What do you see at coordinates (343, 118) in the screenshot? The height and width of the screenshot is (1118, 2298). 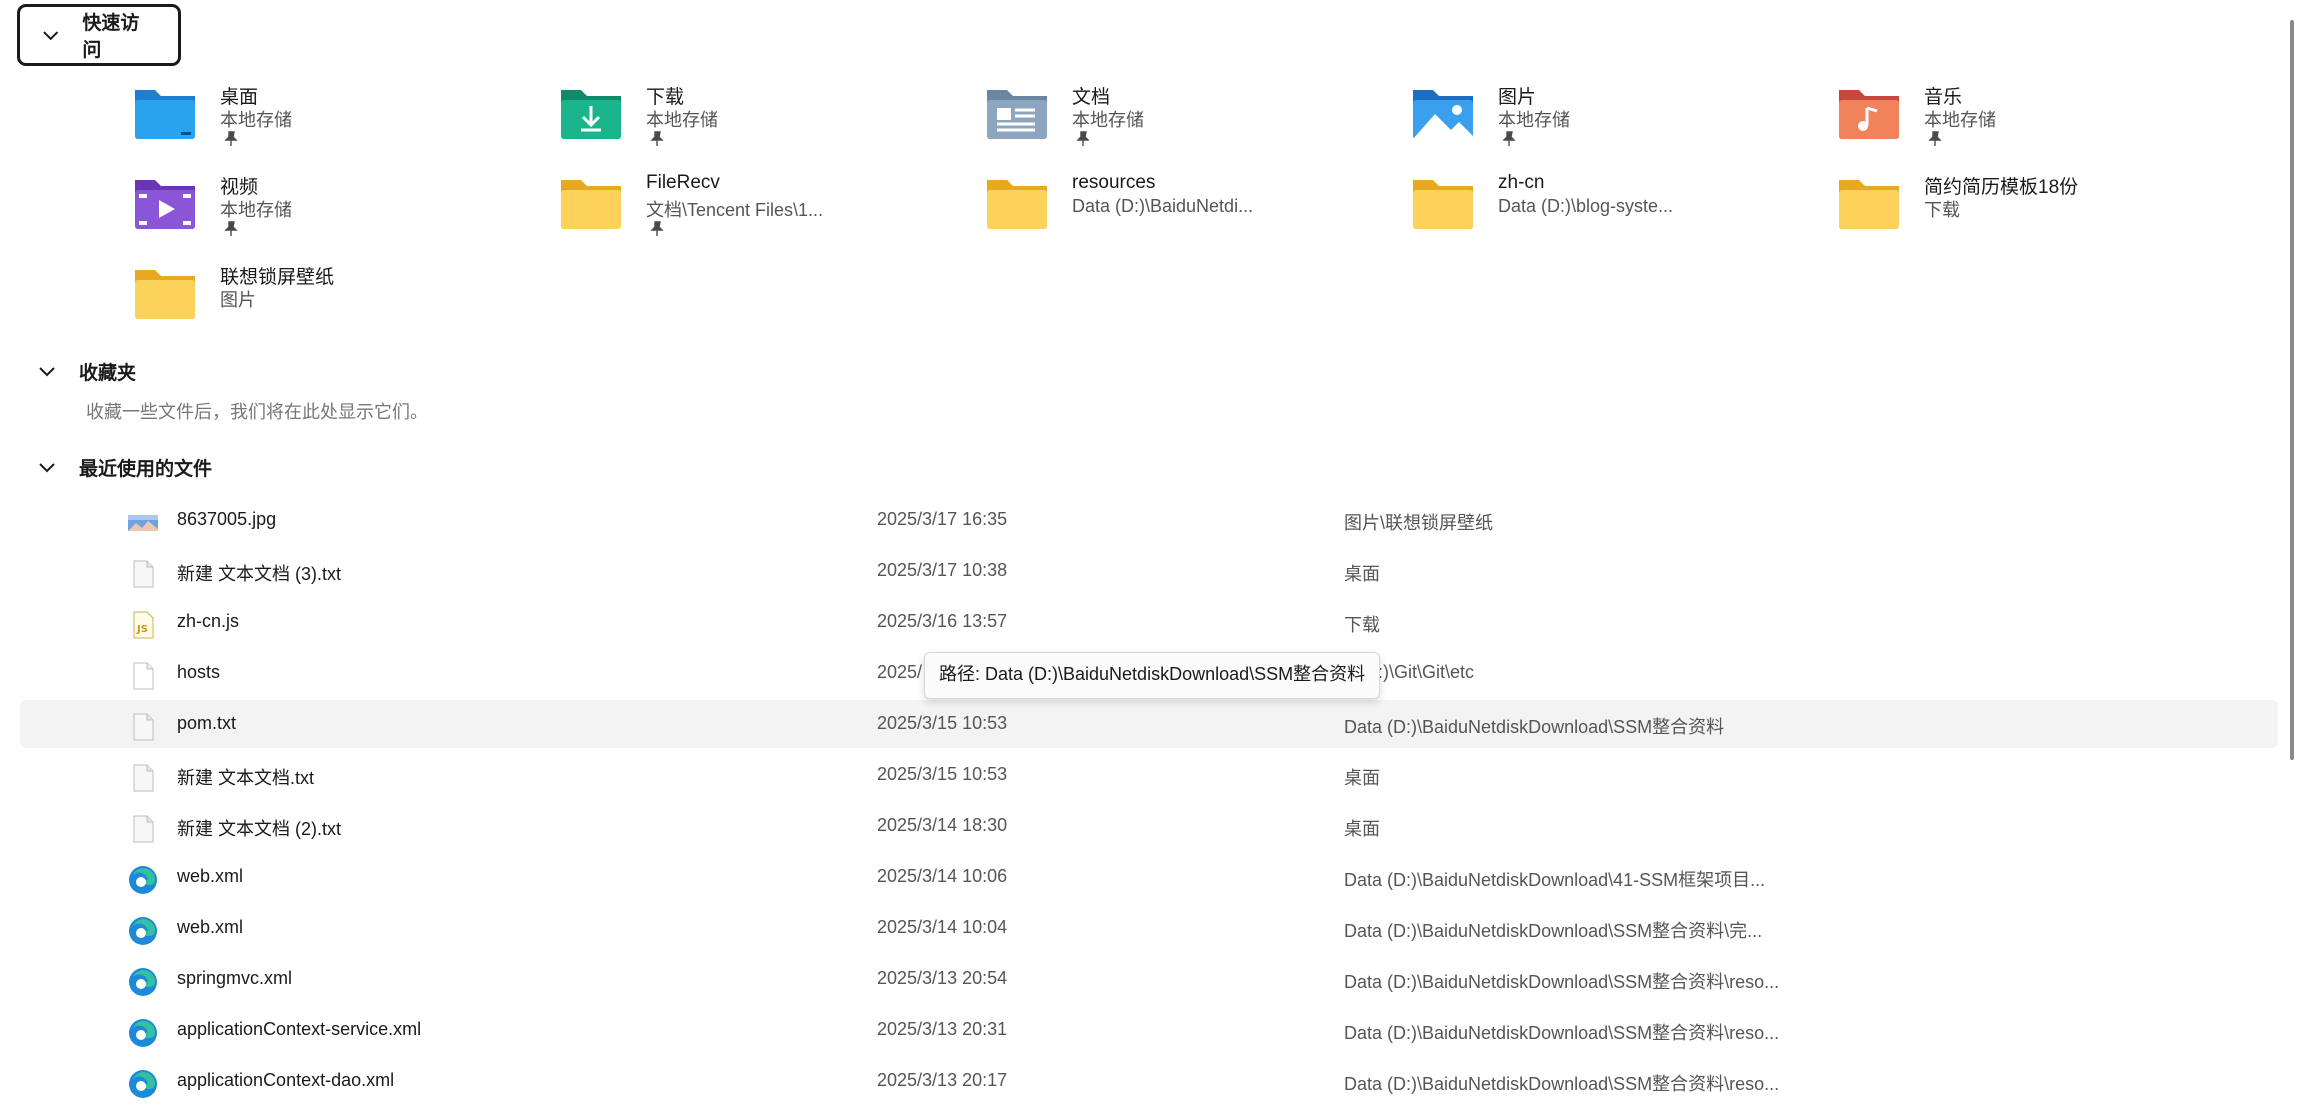 I see `quick-access-item: 桌面 本地存储` at bounding box center [343, 118].